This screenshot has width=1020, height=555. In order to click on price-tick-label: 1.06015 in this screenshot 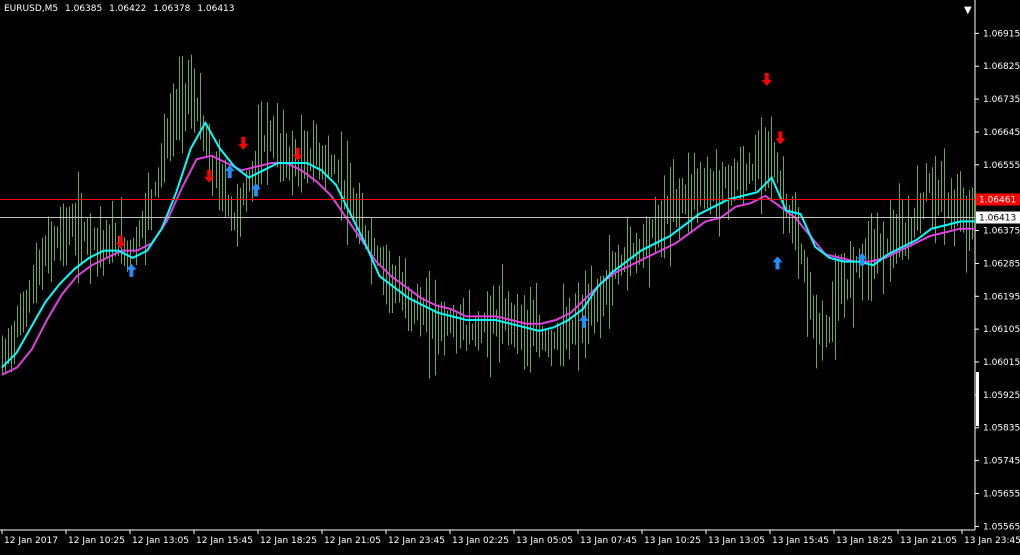, I will do `click(1001, 363)`.